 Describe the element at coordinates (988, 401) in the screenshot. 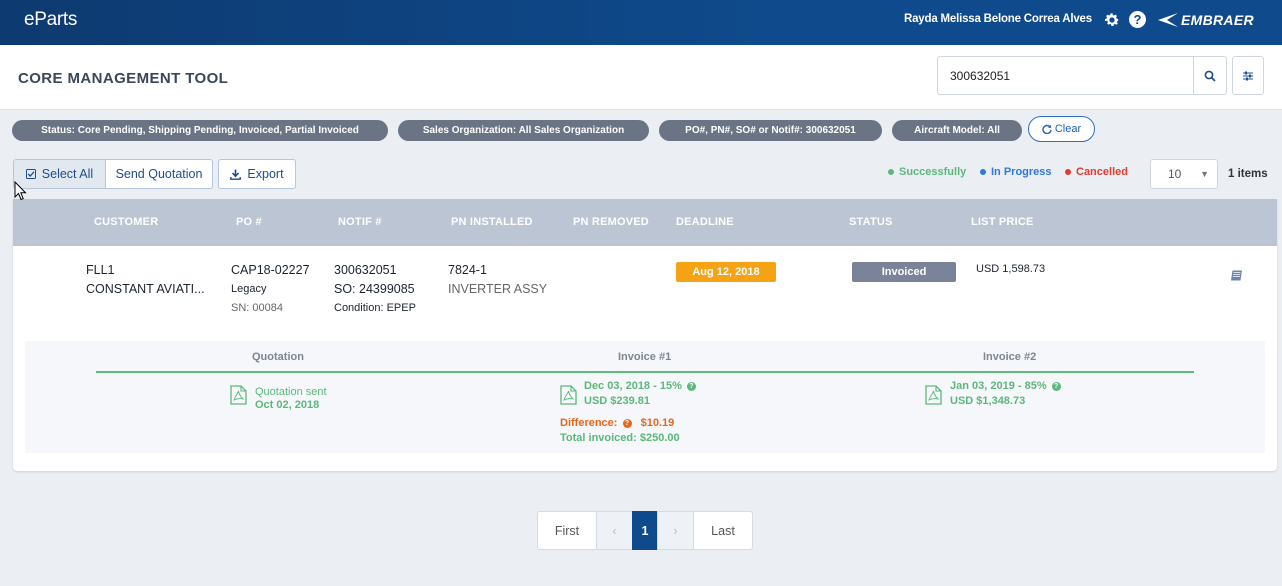

I see `invoice-2-amount: USD $1,348.73` at that location.